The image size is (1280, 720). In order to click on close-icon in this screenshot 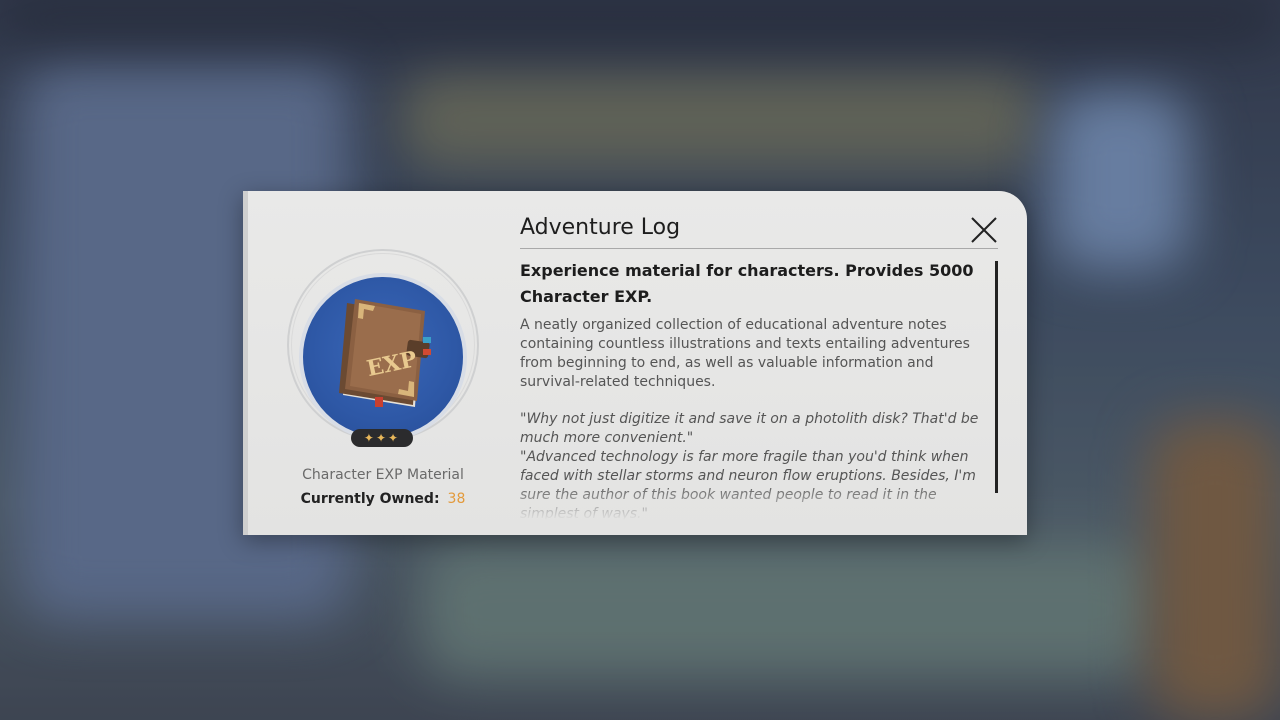, I will do `click(984, 230)`.